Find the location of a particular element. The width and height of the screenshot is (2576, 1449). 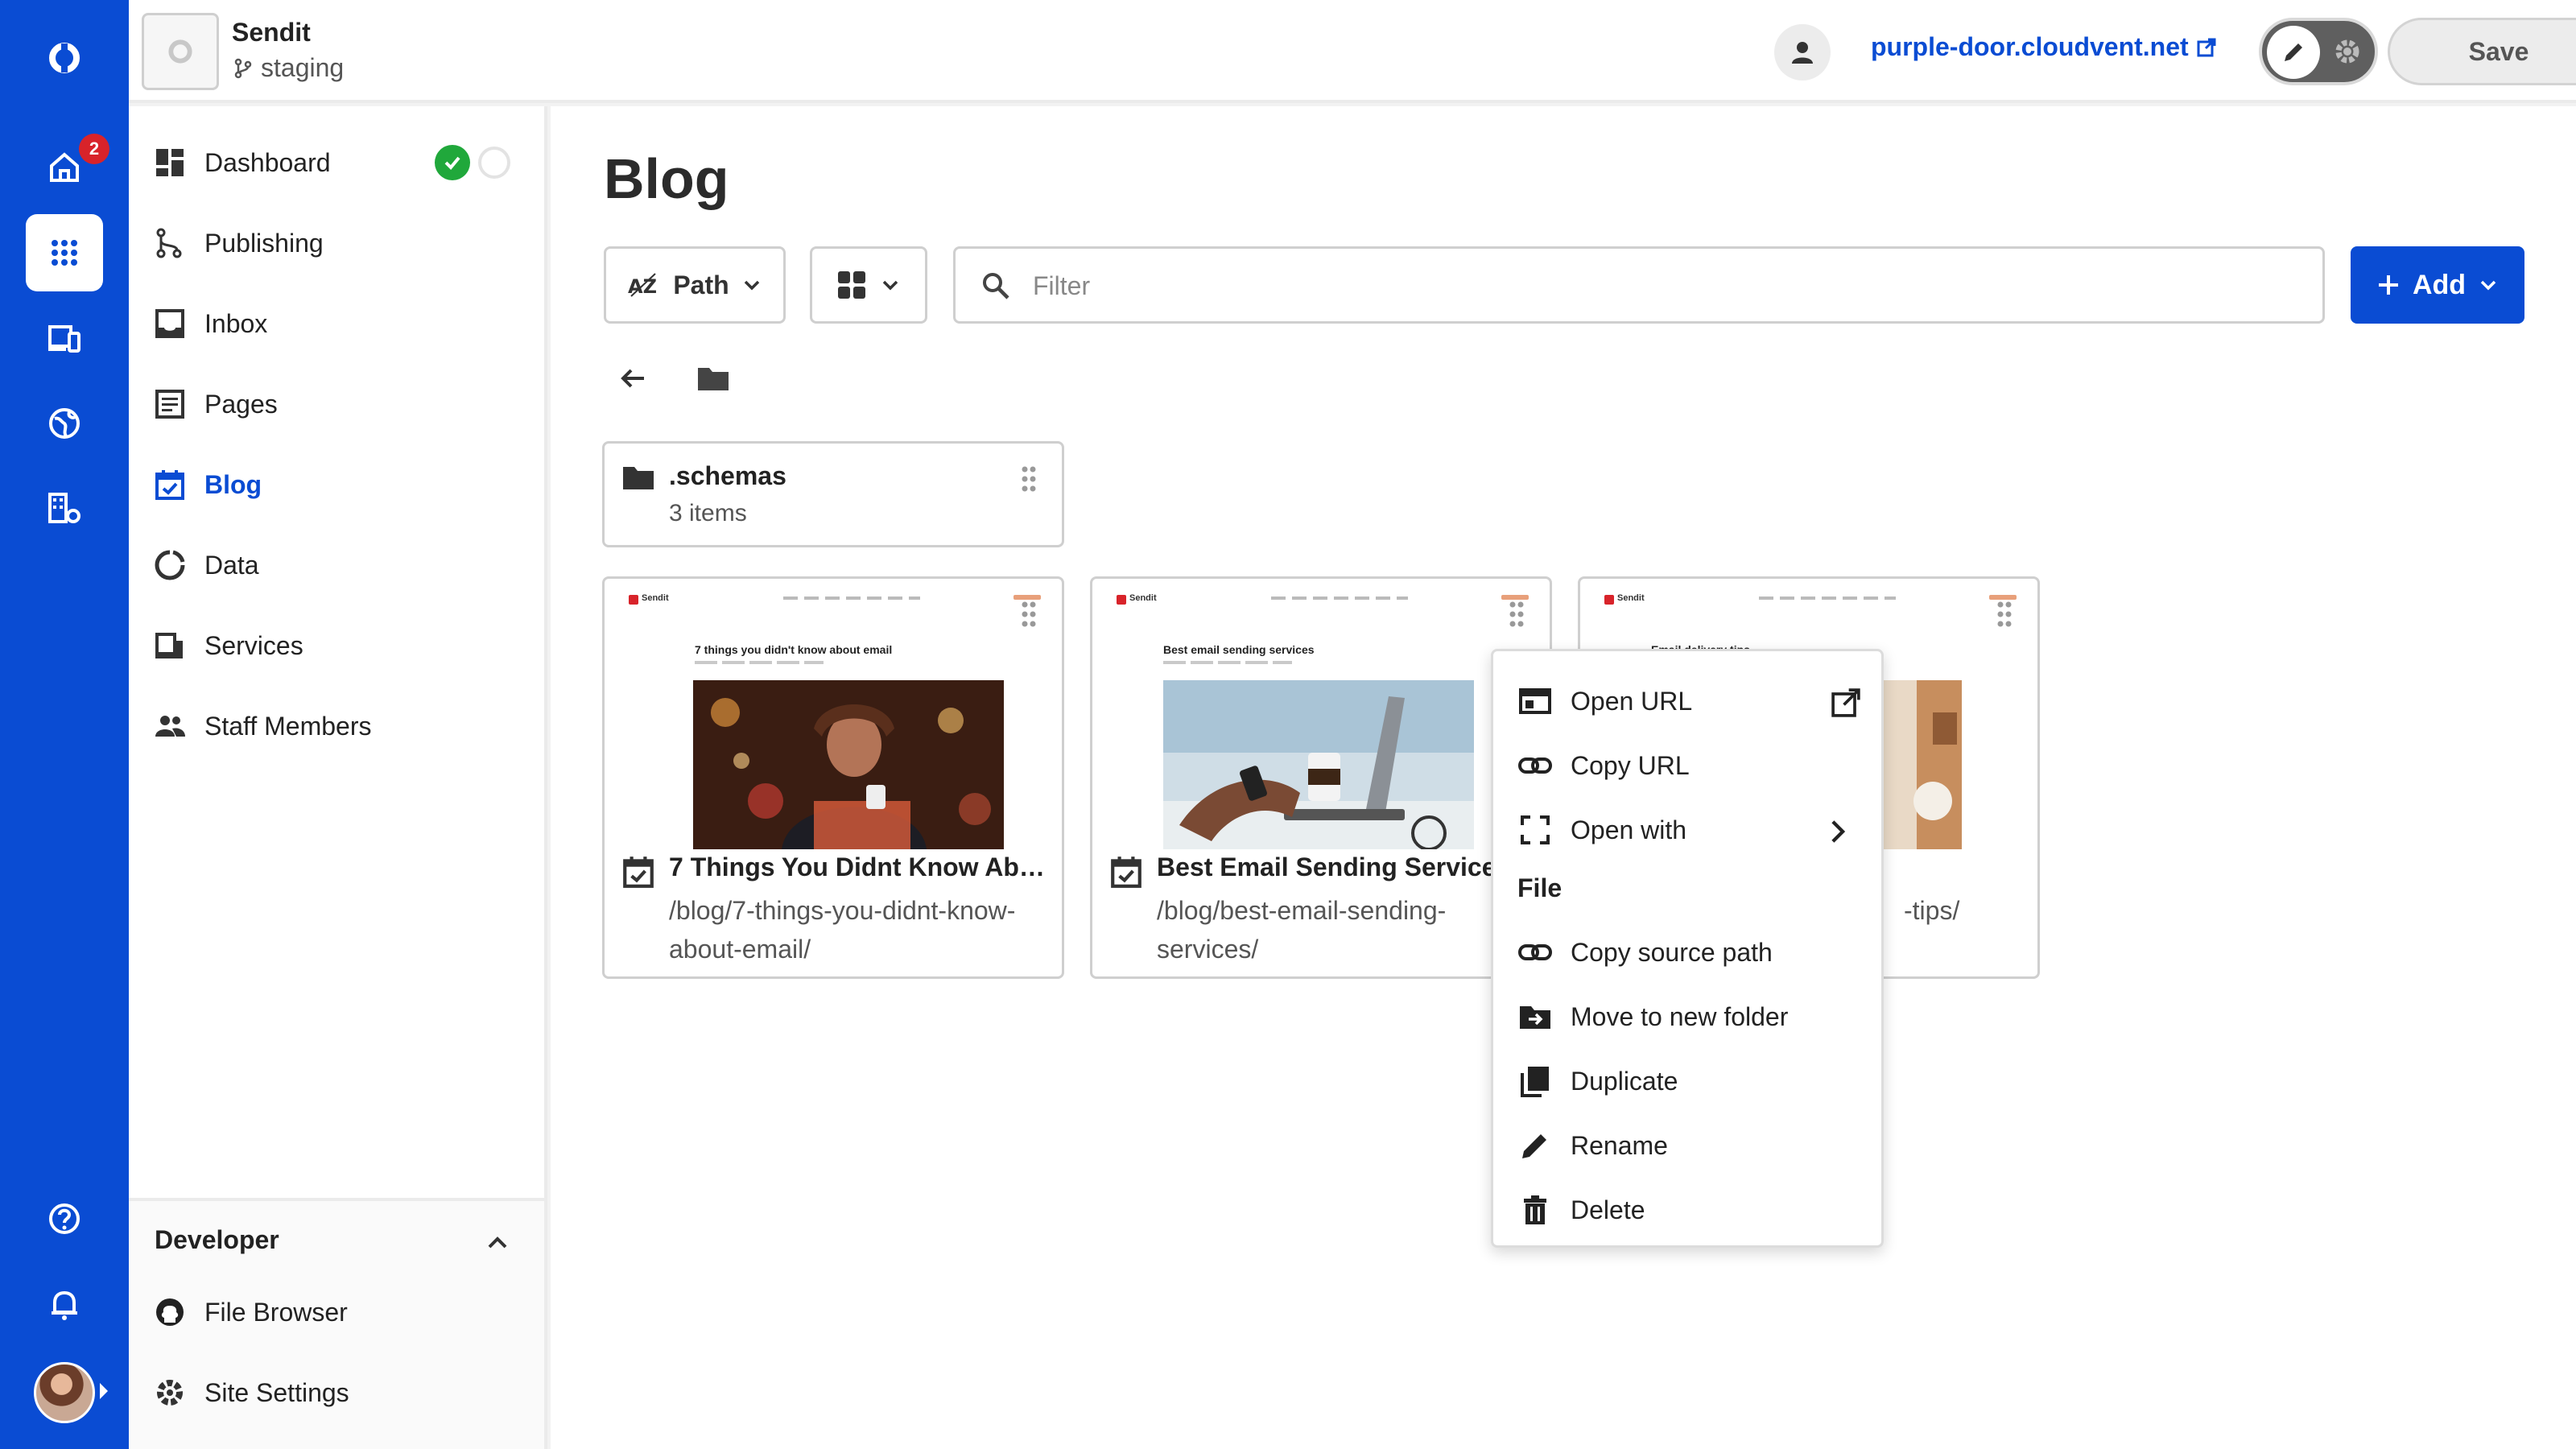

chevron-up-icon is located at coordinates (497, 1242).